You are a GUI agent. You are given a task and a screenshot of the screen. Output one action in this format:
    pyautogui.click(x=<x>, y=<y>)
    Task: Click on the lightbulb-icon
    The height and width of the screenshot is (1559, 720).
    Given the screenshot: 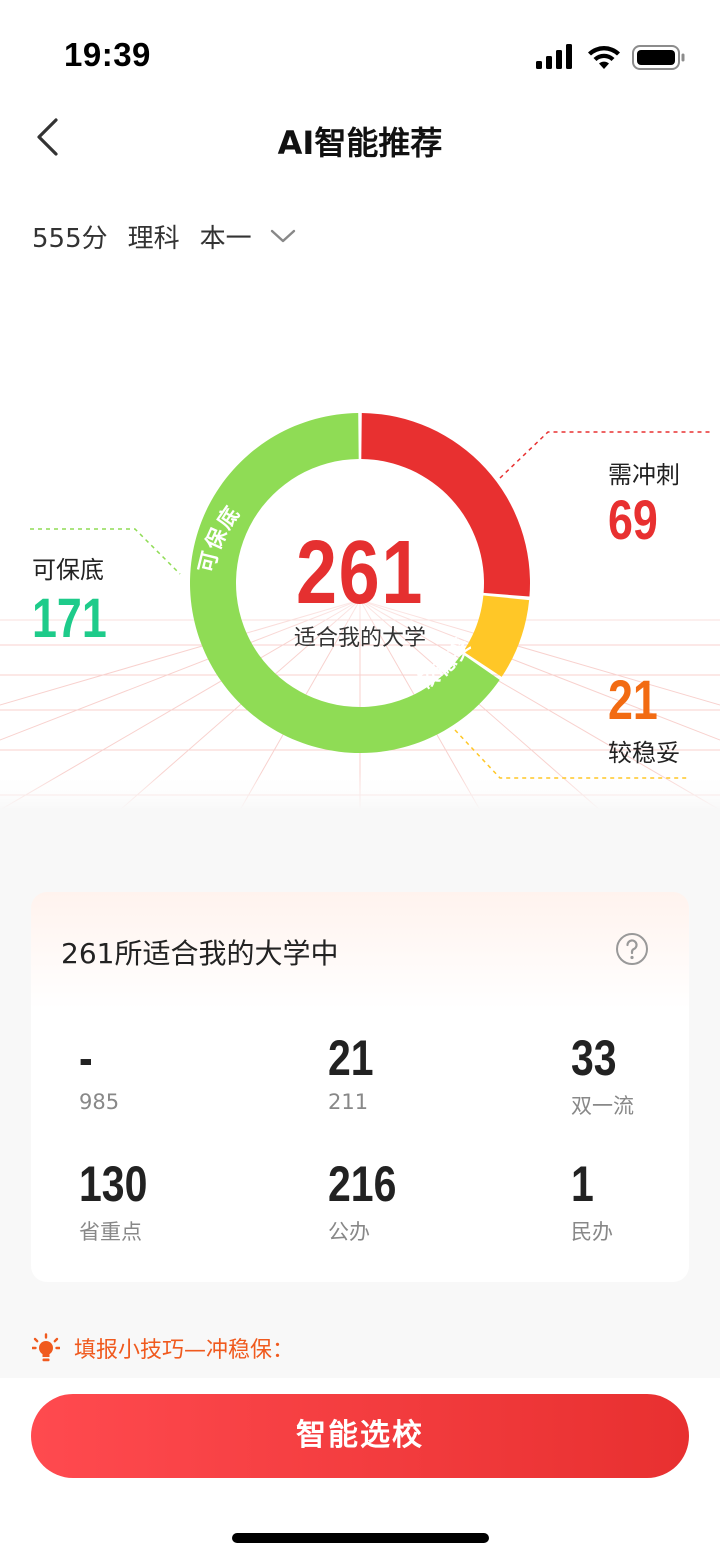 What is the action you would take?
    pyautogui.click(x=46, y=1347)
    